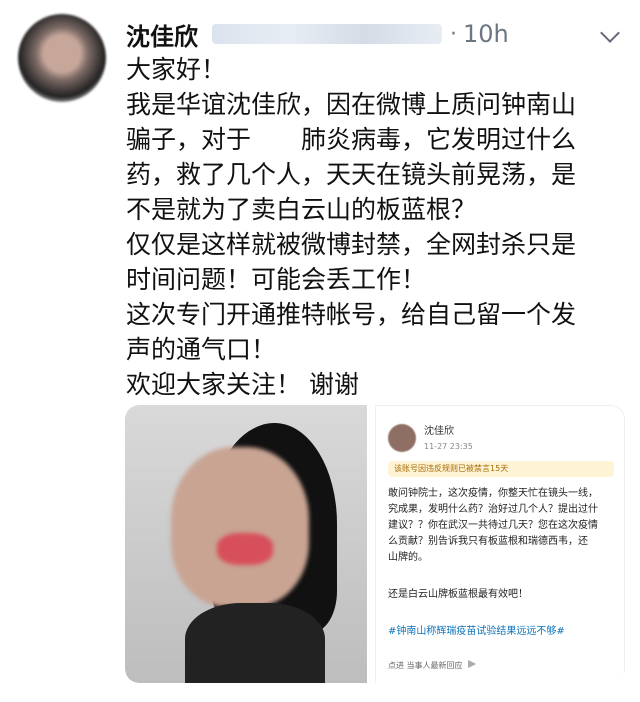  Describe the element at coordinates (240, 527) in the screenshot. I see `blurred-face` at that location.